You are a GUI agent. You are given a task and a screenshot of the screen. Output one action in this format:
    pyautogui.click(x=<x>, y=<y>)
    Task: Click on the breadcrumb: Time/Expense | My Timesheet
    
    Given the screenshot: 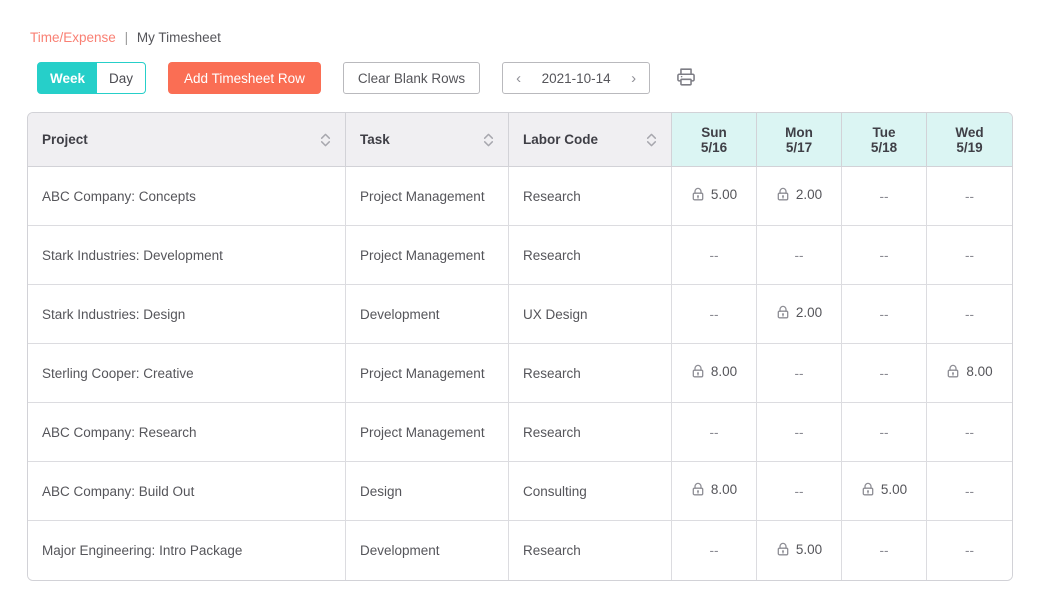 What is the action you would take?
    pyautogui.click(x=125, y=38)
    